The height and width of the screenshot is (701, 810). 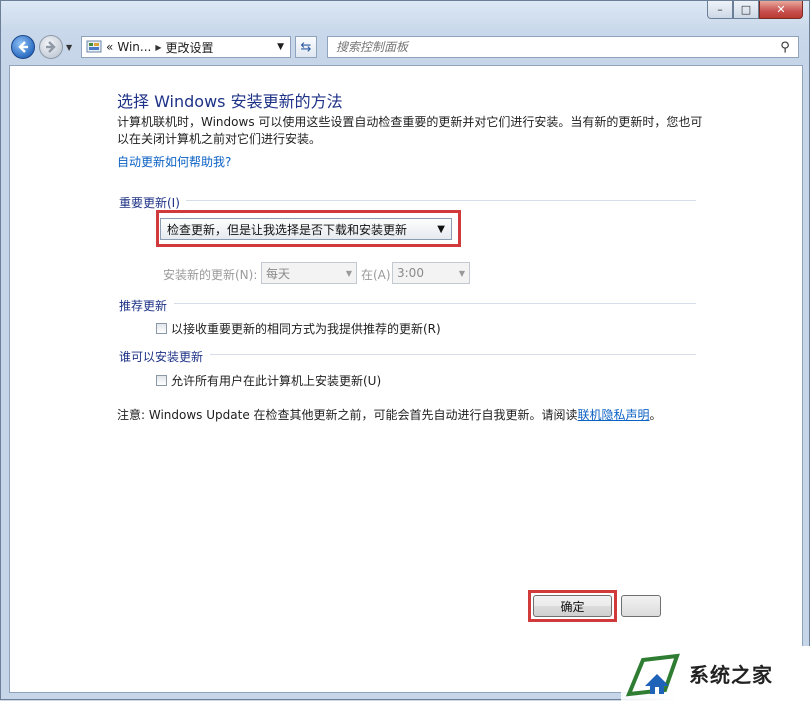 What do you see at coordinates (614, 415) in the screenshot?
I see `privacy-statement-link: 联机隐私声明` at bounding box center [614, 415].